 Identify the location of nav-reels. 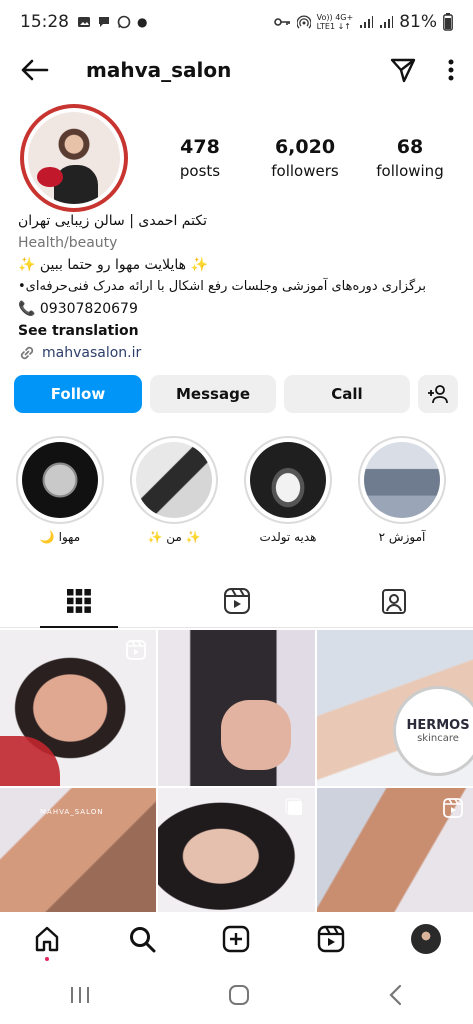
(331, 939).